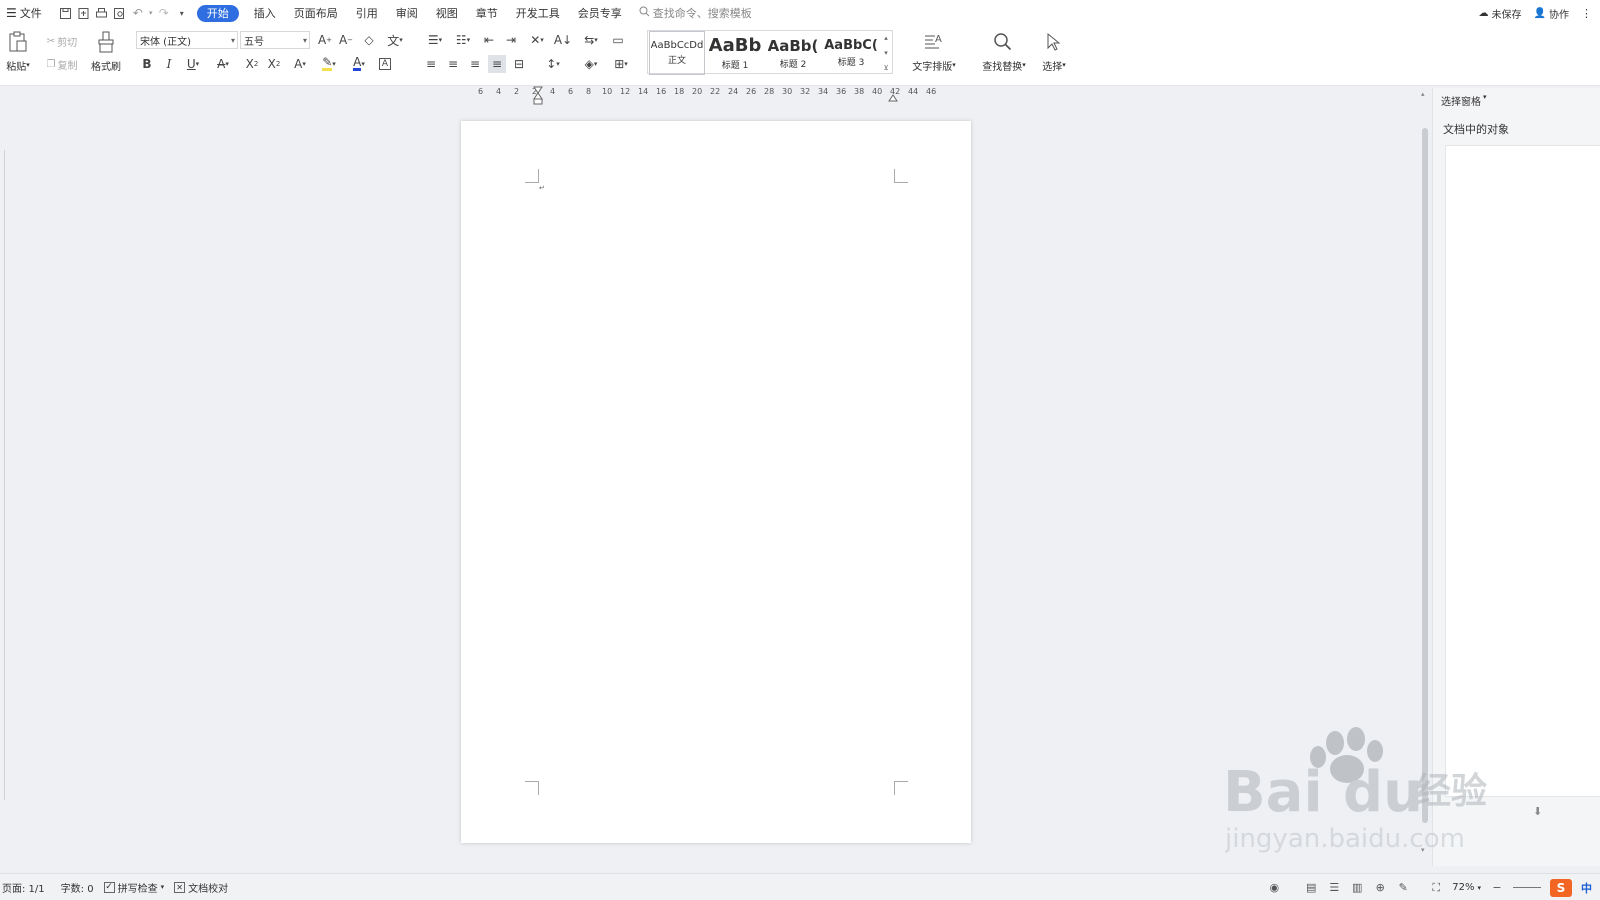 This screenshot has height=900, width=1600. I want to click on doc-check-button: ✕ 文档校对, so click(201, 887).